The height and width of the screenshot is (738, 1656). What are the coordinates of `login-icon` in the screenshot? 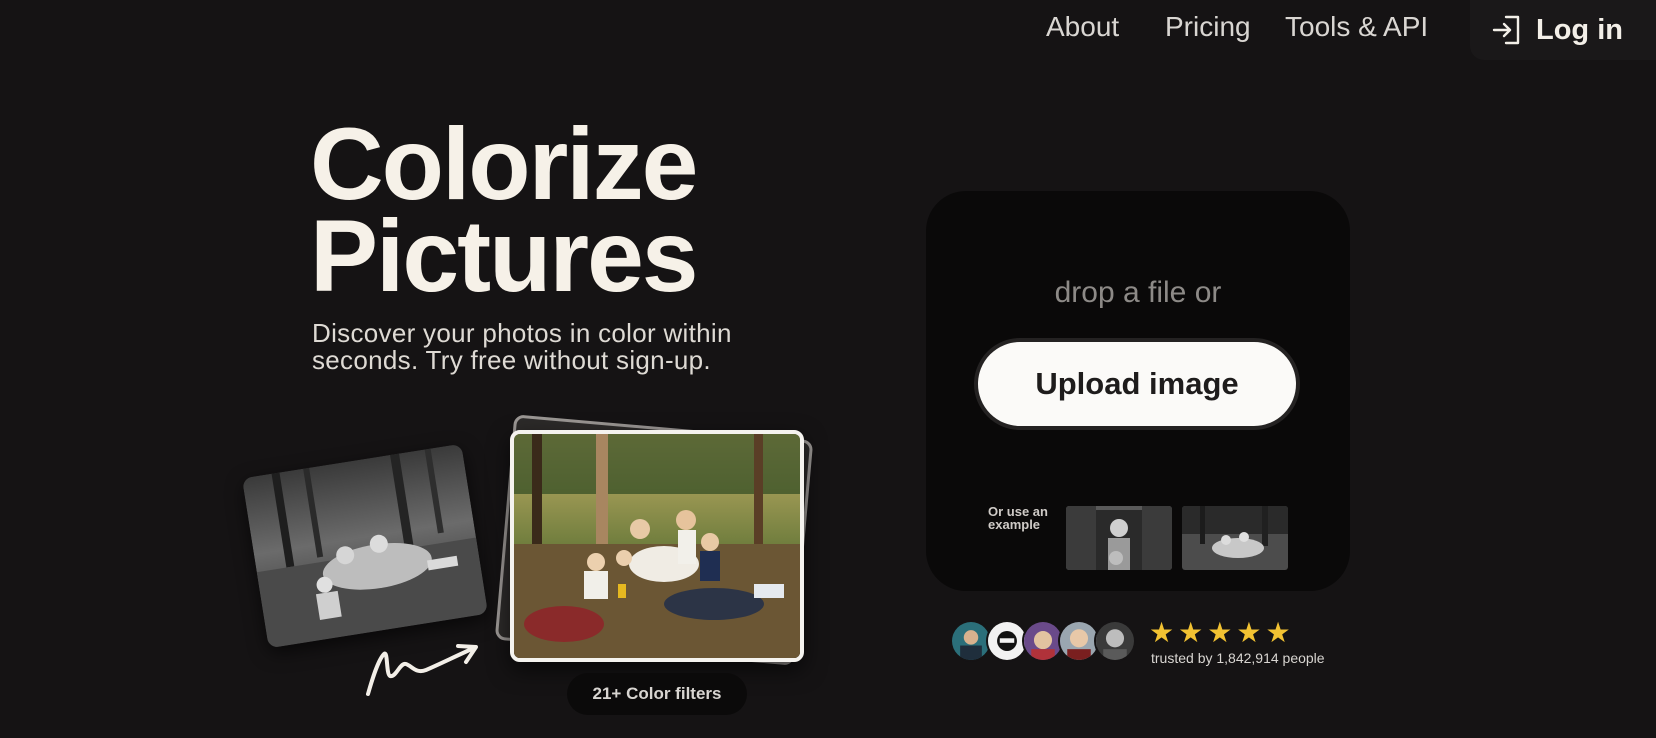 It's located at (1507, 30).